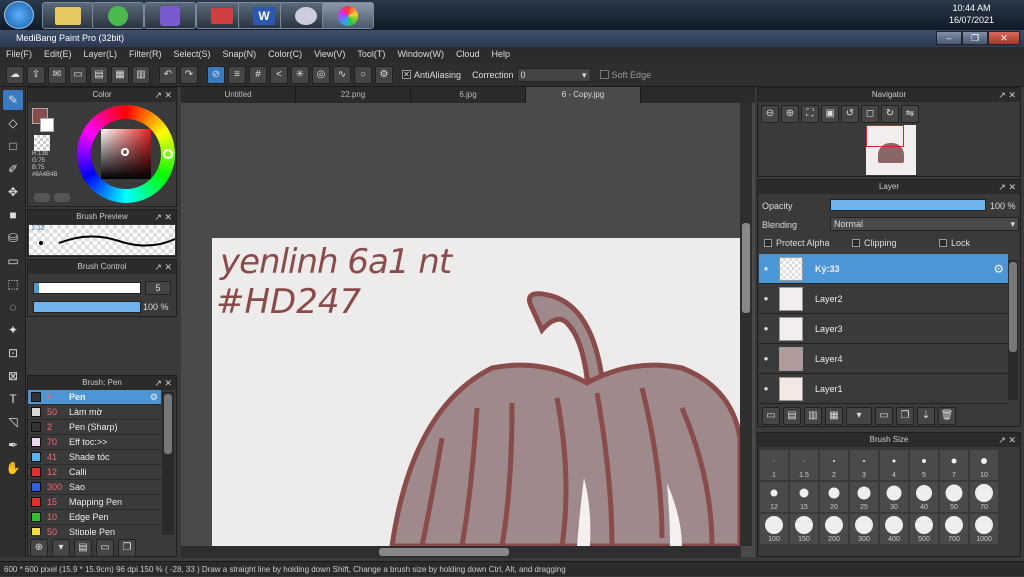 The width and height of the screenshot is (1024, 577). Describe the element at coordinates (883, 329) in the screenshot. I see `layer-row: ● Layer3` at that location.